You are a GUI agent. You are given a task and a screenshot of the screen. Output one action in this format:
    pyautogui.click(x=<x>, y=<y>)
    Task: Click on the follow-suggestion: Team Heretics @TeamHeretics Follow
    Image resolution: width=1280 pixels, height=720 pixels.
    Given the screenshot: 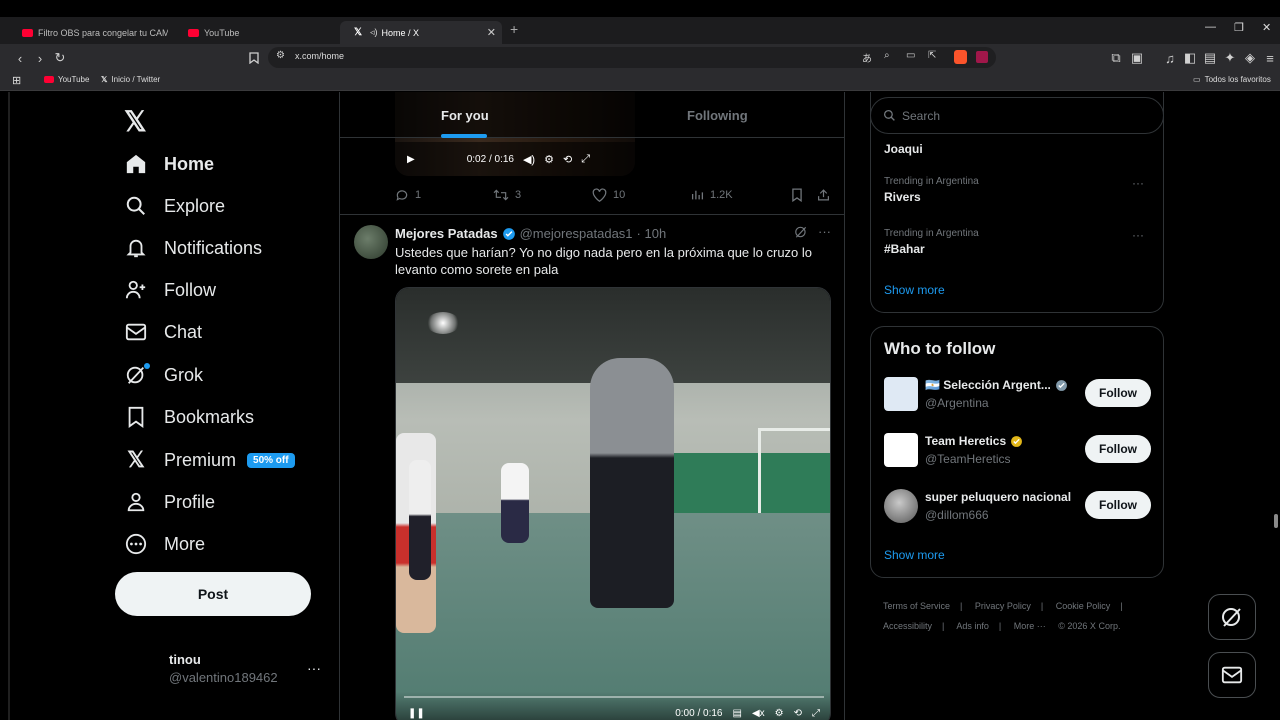 What is the action you would take?
    pyautogui.click(x=1019, y=451)
    